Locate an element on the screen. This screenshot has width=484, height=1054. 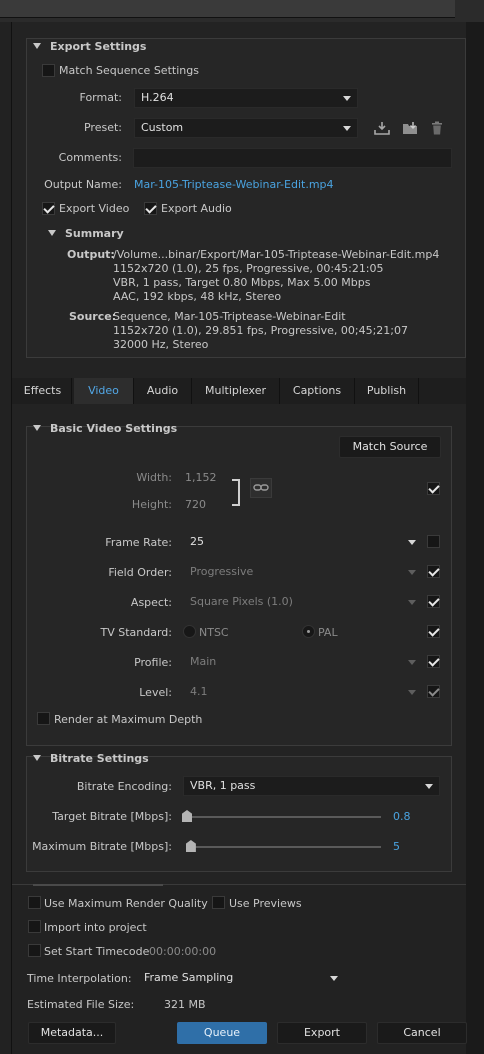
export-video-checkbox is located at coordinates (48, 208).